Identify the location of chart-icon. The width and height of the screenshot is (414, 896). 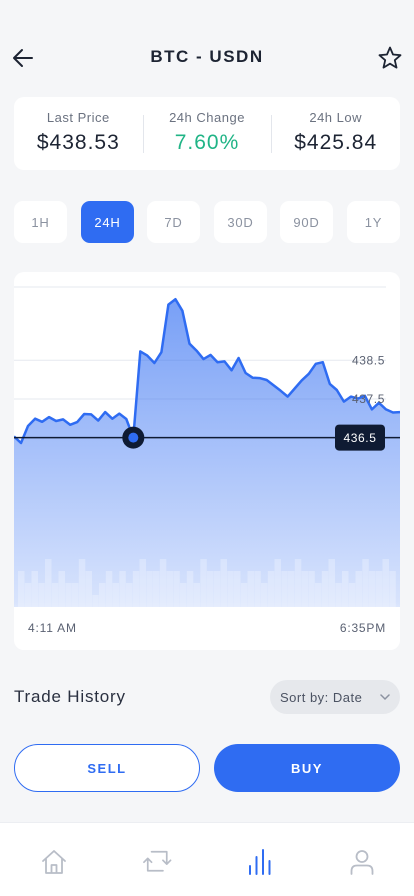
(260, 862).